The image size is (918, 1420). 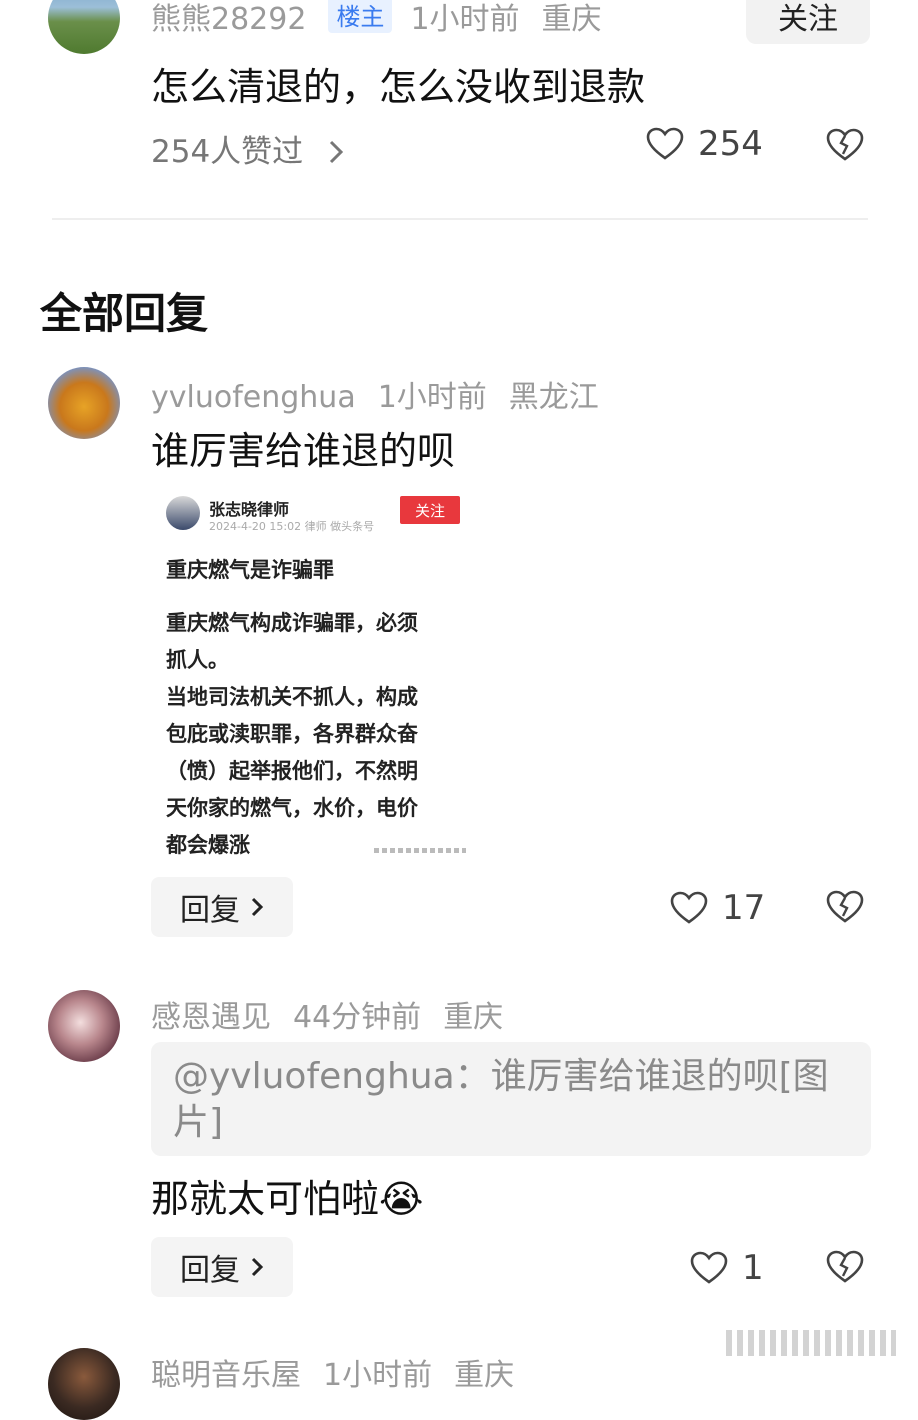 What do you see at coordinates (208, 845) in the screenshot?
I see `image-text-line: 都会爆涨` at bounding box center [208, 845].